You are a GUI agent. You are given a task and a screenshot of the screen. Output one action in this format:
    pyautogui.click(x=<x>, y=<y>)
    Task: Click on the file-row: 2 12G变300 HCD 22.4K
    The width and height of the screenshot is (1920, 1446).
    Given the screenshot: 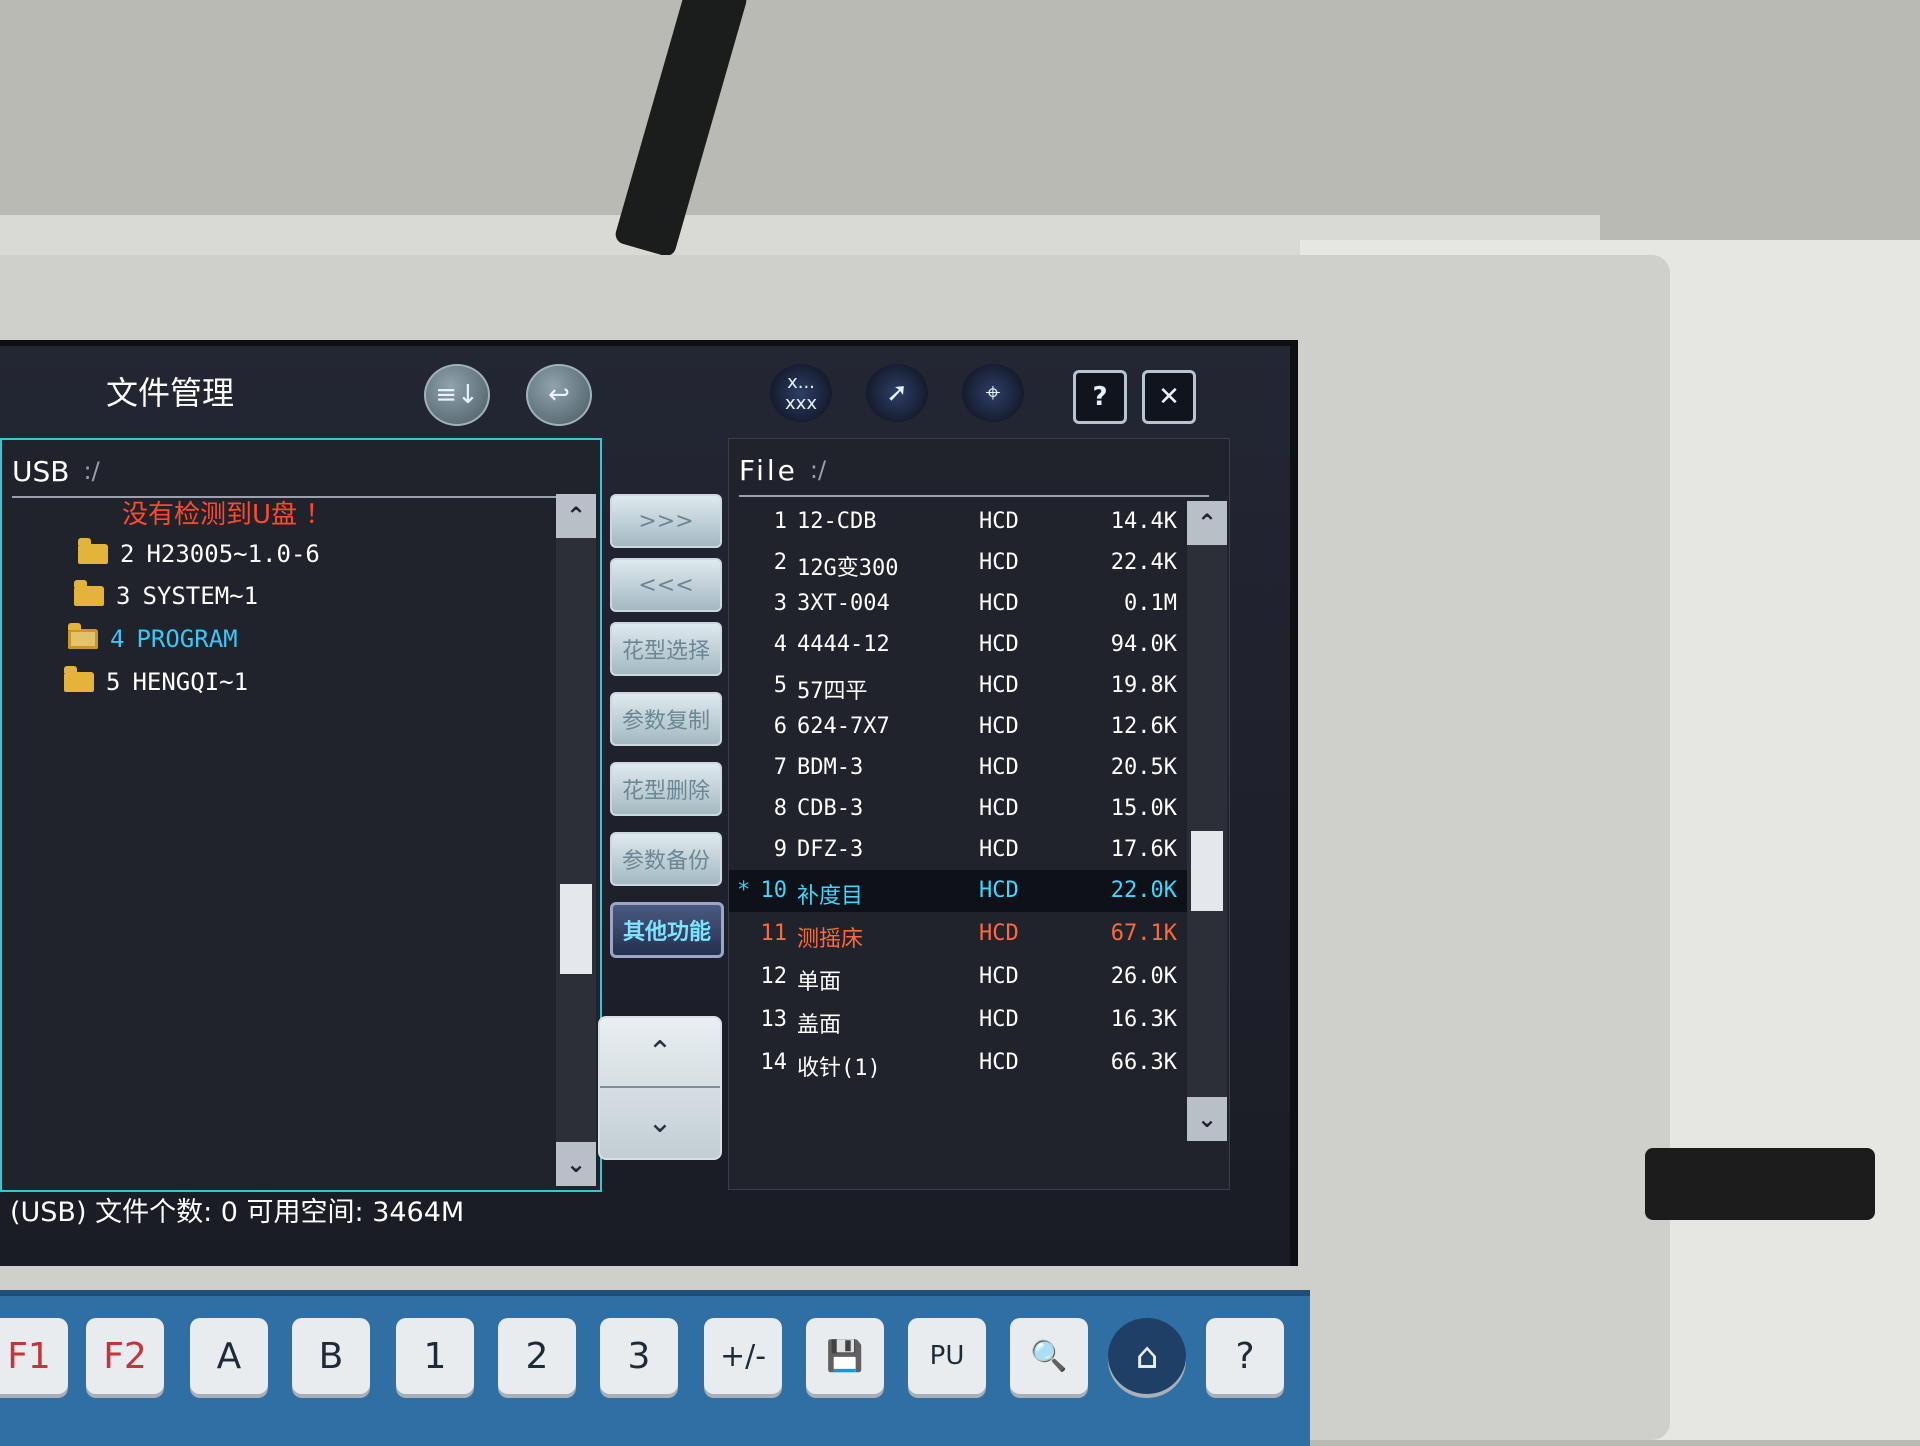 What is the action you would take?
    pyautogui.click(x=959, y=563)
    